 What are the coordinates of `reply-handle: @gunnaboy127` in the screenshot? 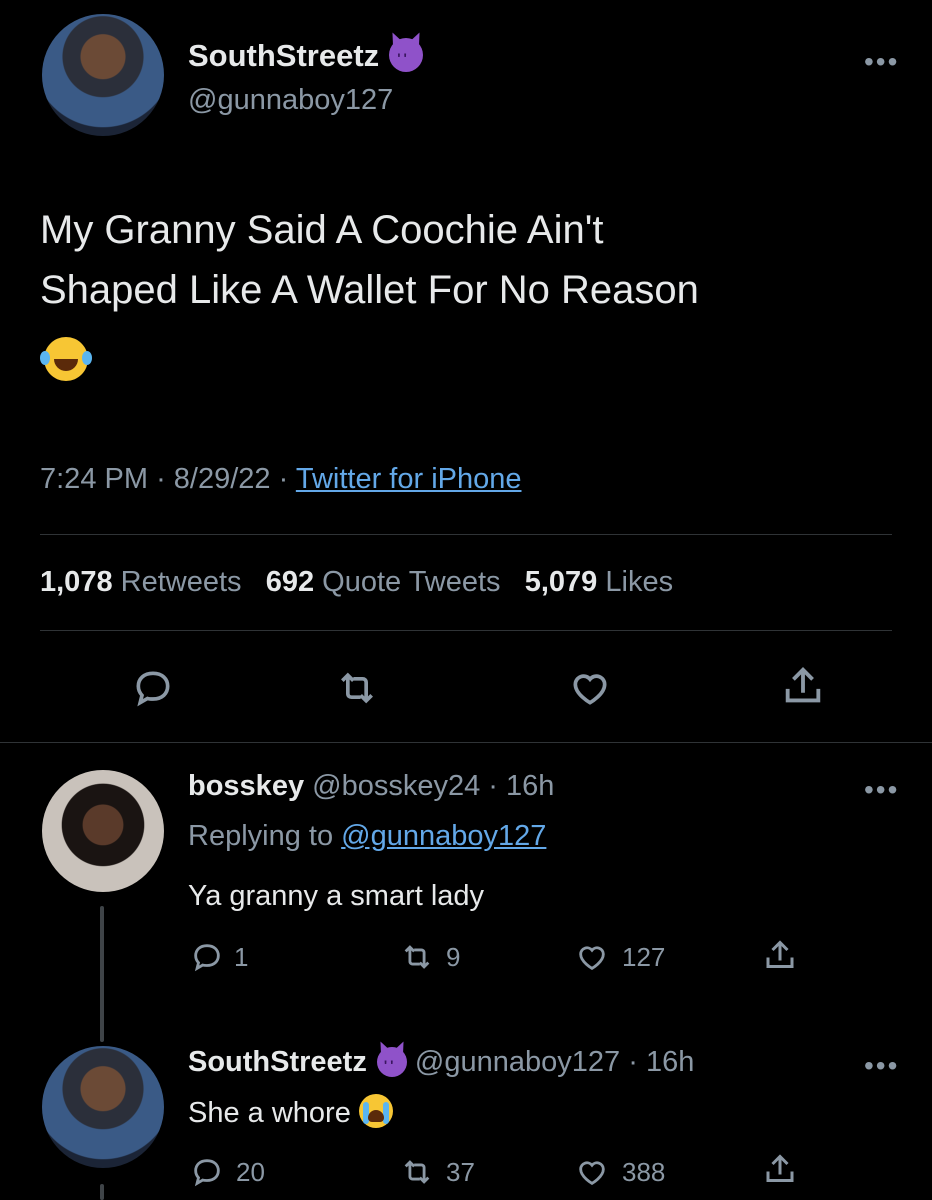 It's located at (517, 1062).